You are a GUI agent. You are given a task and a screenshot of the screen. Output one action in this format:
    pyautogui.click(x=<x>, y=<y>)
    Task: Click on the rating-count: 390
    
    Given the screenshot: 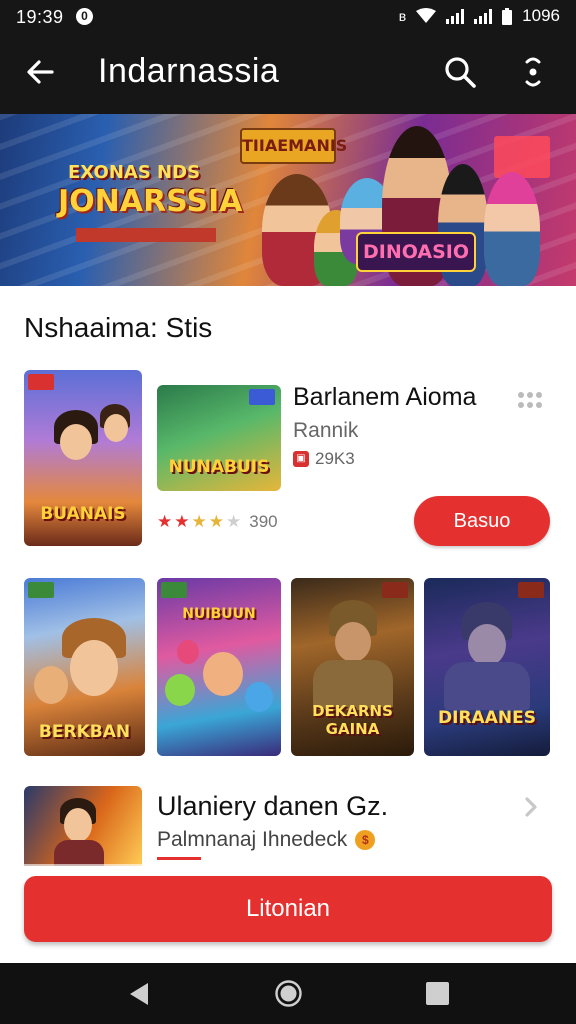 What is the action you would take?
    pyautogui.click(x=263, y=521)
    